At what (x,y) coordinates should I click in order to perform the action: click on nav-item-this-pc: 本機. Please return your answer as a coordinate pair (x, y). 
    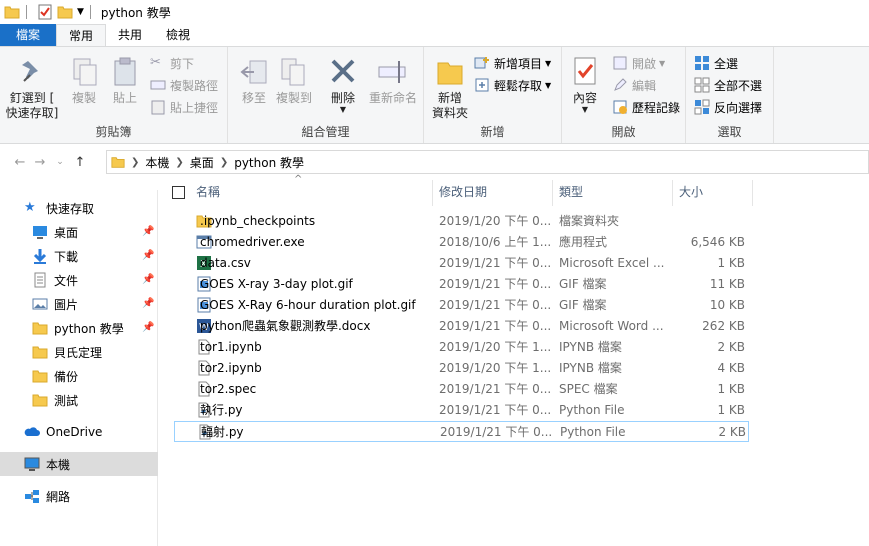
    Looking at the image, I should click on (79, 464).